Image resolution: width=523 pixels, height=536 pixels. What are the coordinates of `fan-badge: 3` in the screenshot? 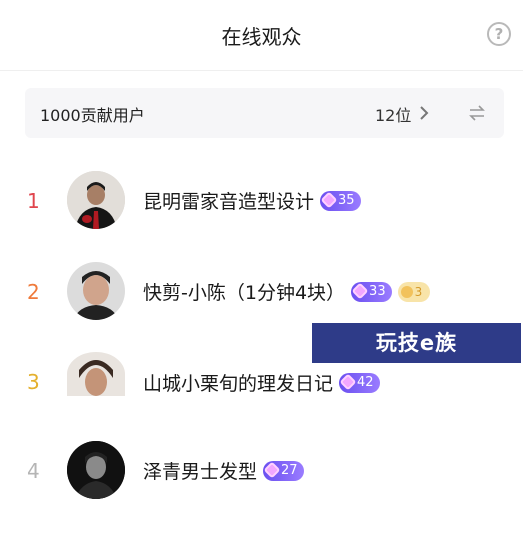 It's located at (414, 291).